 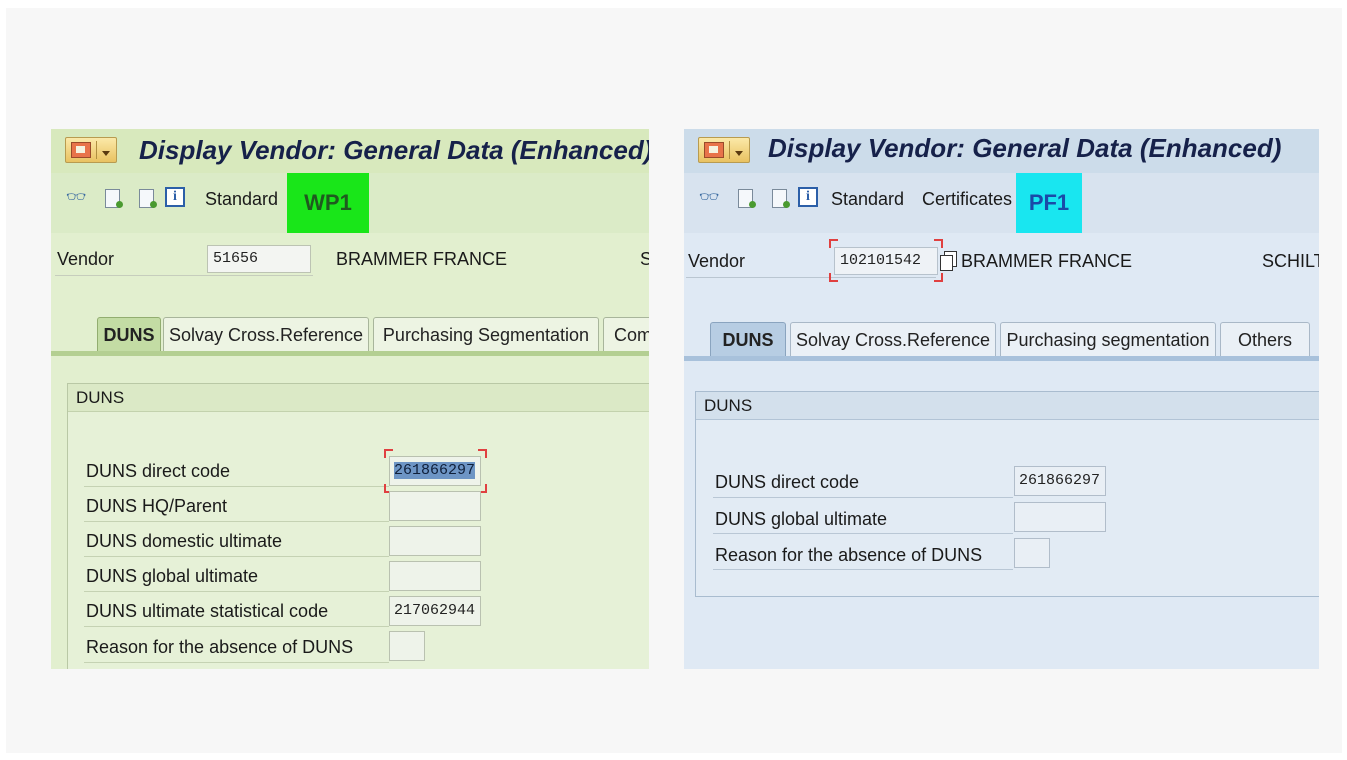 I want to click on duns-group: DUNS, so click(x=1007, y=494).